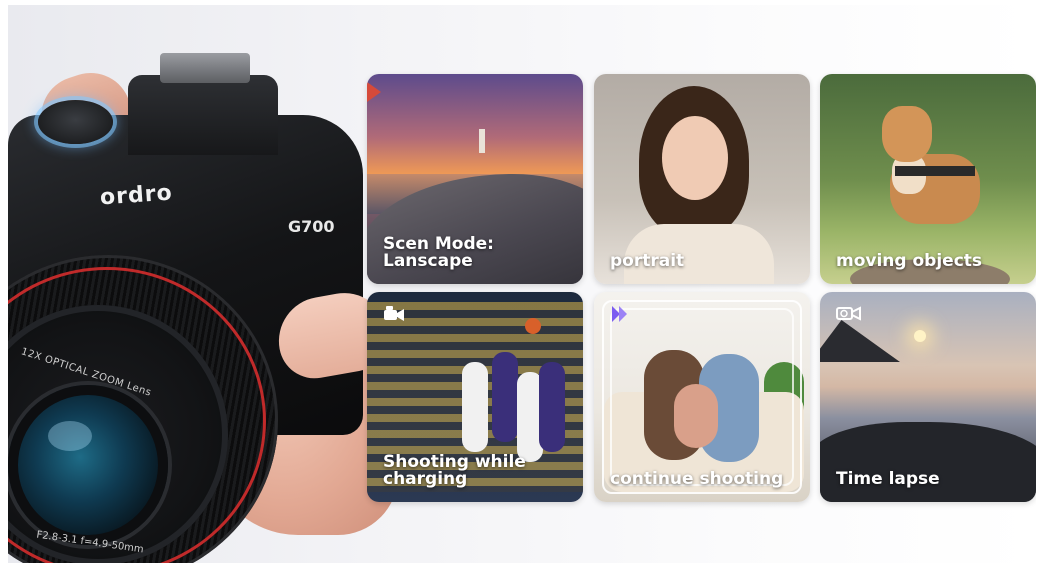 This screenshot has height=565, width=1040. I want to click on tile-landscape: Scen Mode: Lanscape, so click(475, 179).